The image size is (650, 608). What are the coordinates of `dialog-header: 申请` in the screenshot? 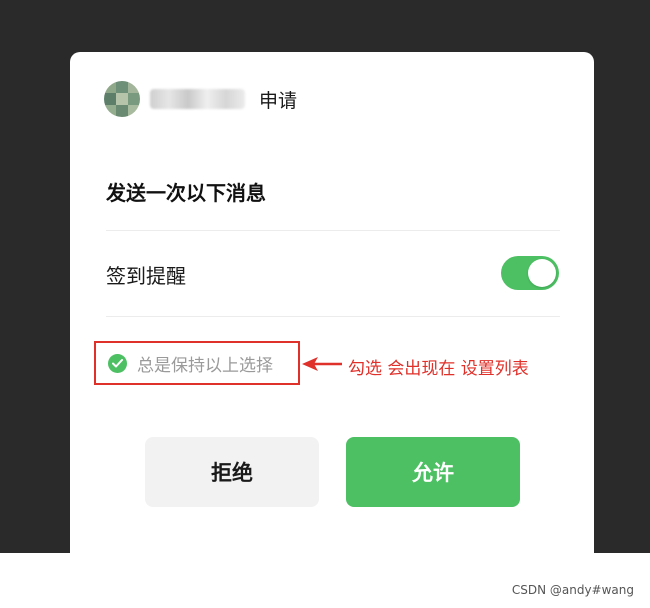 It's located at (200, 99).